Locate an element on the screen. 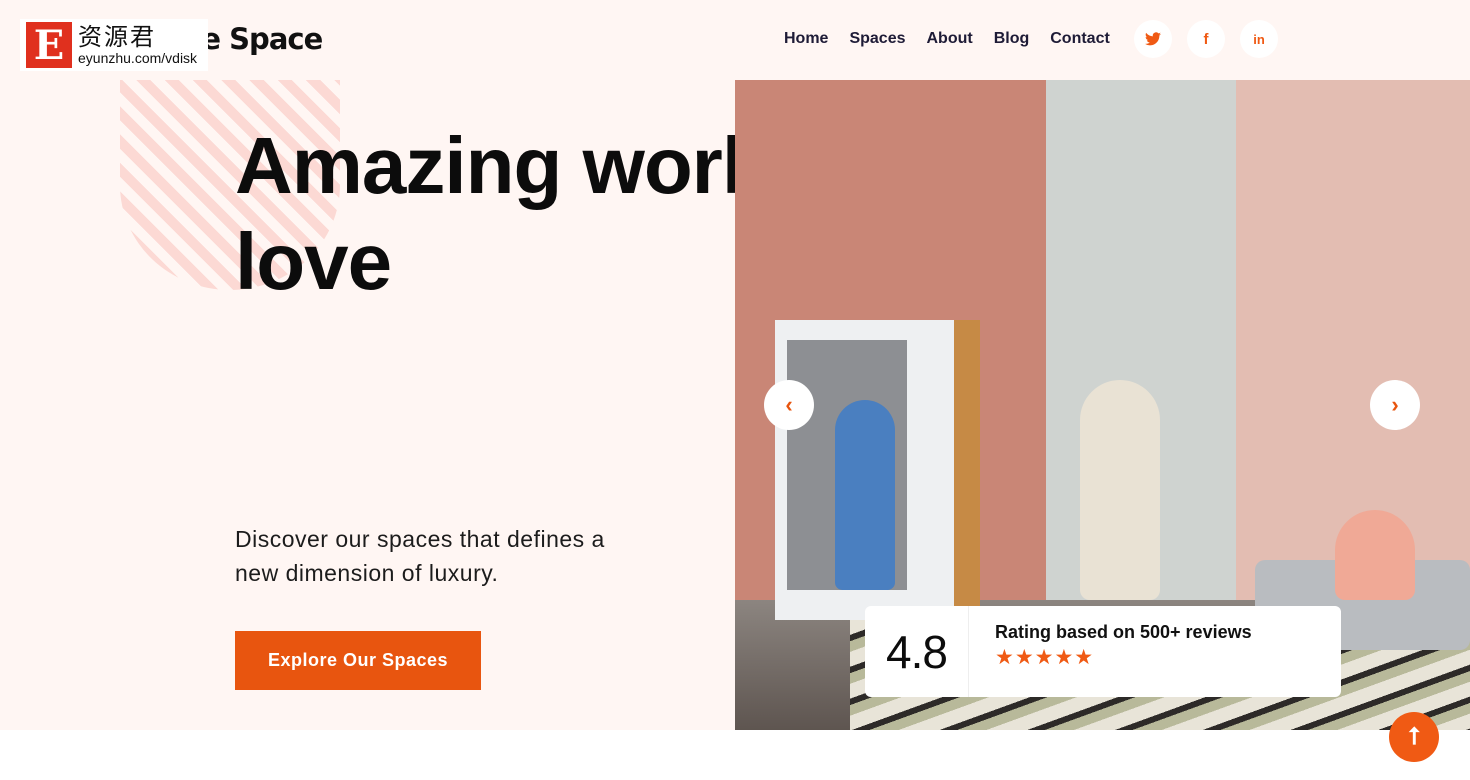 The height and width of the screenshot is (780, 1470). linkedin-icon: in is located at coordinates (1259, 39).